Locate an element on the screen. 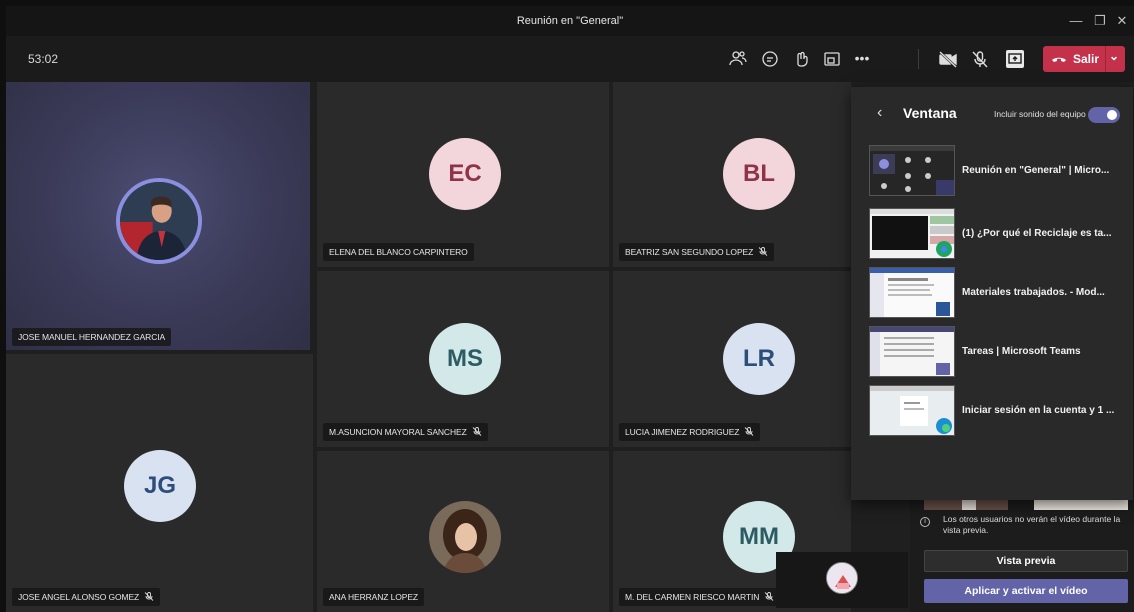 Image resolution: width=1134 pixels, height=612 pixels. participant-name: LUCIA JIMENEZ RODRIGUEZ is located at coordinates (682, 432).